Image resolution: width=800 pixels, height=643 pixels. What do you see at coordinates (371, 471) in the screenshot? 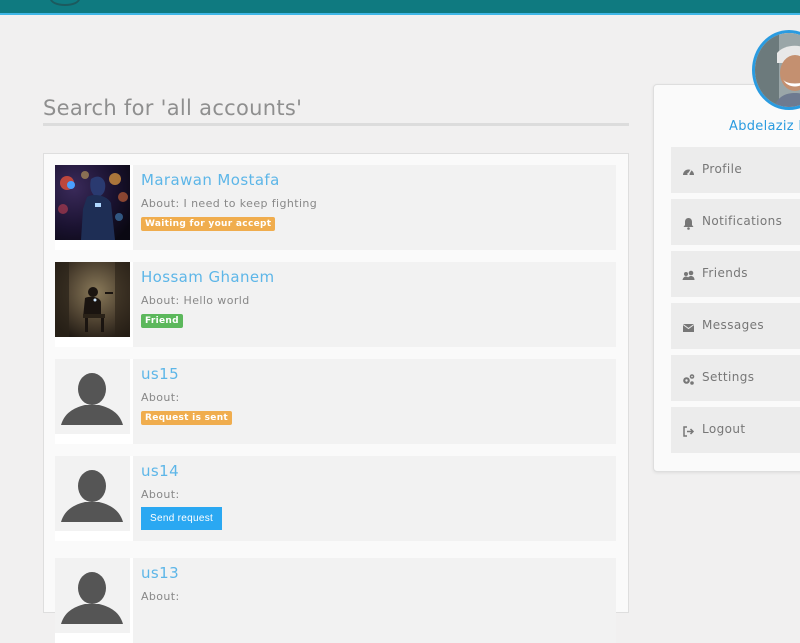
I see `user-name-link: us14` at bounding box center [371, 471].